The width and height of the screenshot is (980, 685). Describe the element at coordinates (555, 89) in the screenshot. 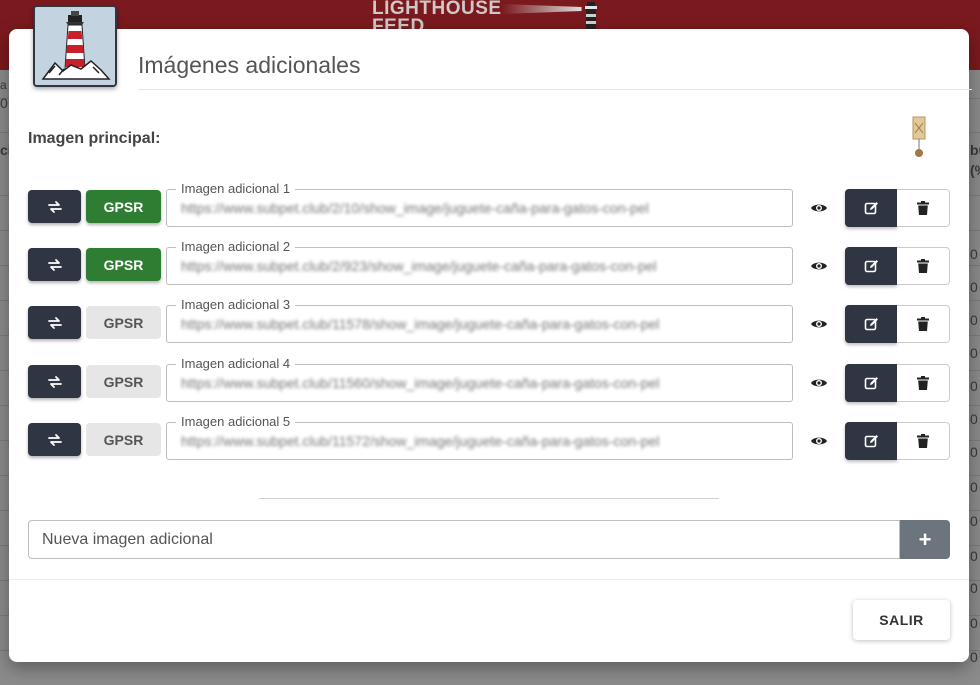

I see `title-divider` at that location.